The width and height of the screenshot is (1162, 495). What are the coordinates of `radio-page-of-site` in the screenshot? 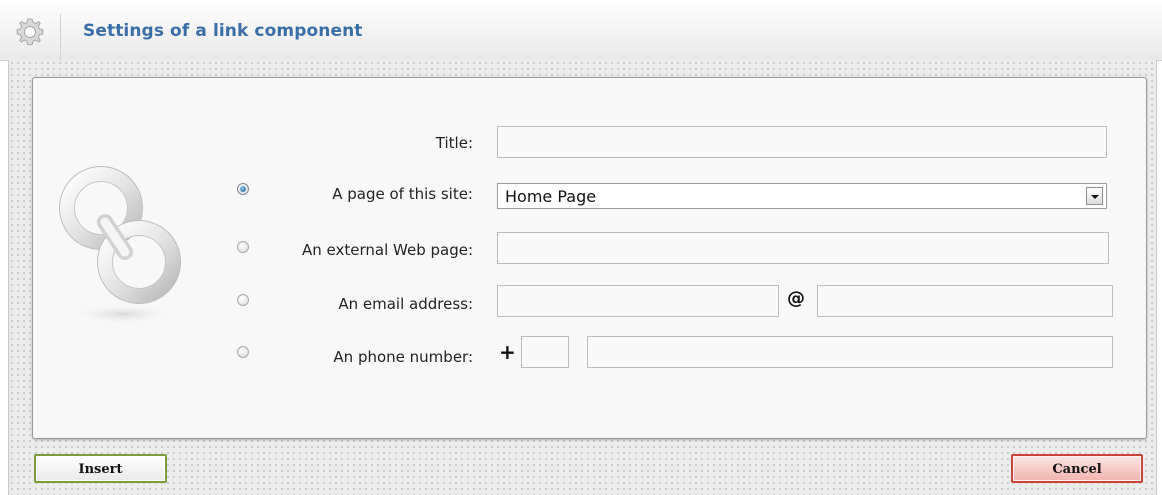 It's located at (243, 189).